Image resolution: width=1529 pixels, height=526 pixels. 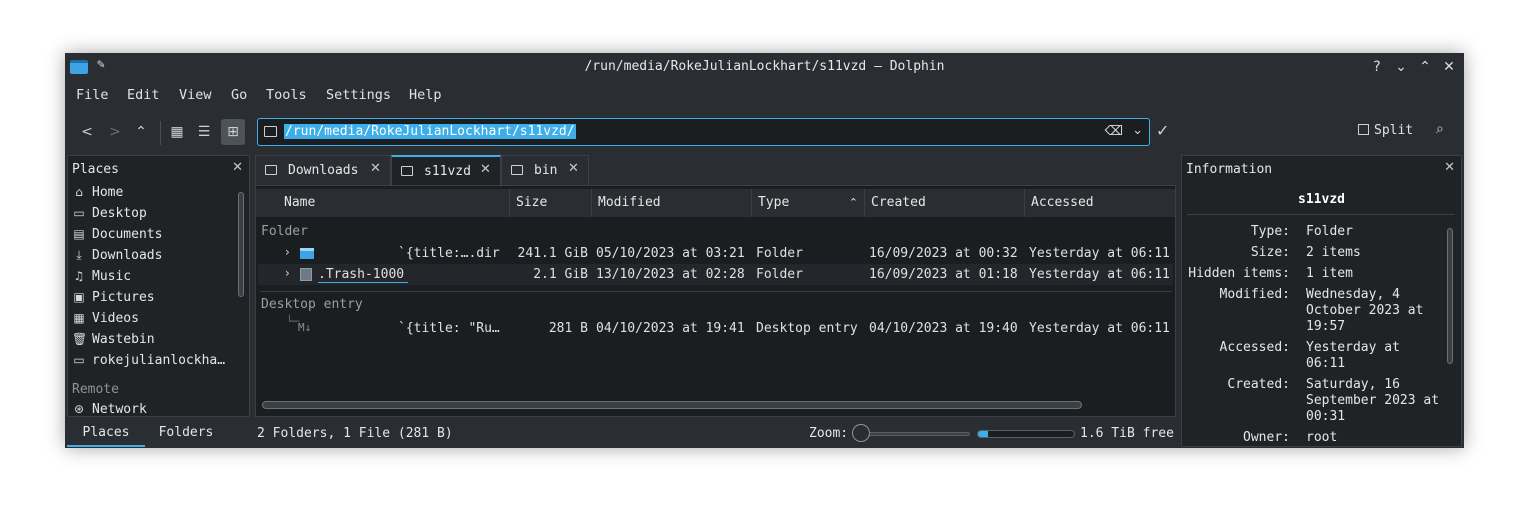 What do you see at coordinates (95, 389) in the screenshot?
I see `places-section-remote: Remote` at bounding box center [95, 389].